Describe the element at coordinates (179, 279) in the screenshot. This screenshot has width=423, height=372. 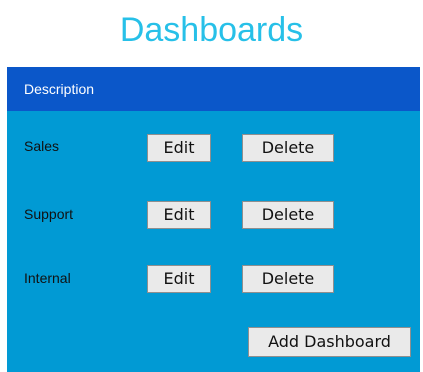
I see `edit-button-internal: Edit` at that location.